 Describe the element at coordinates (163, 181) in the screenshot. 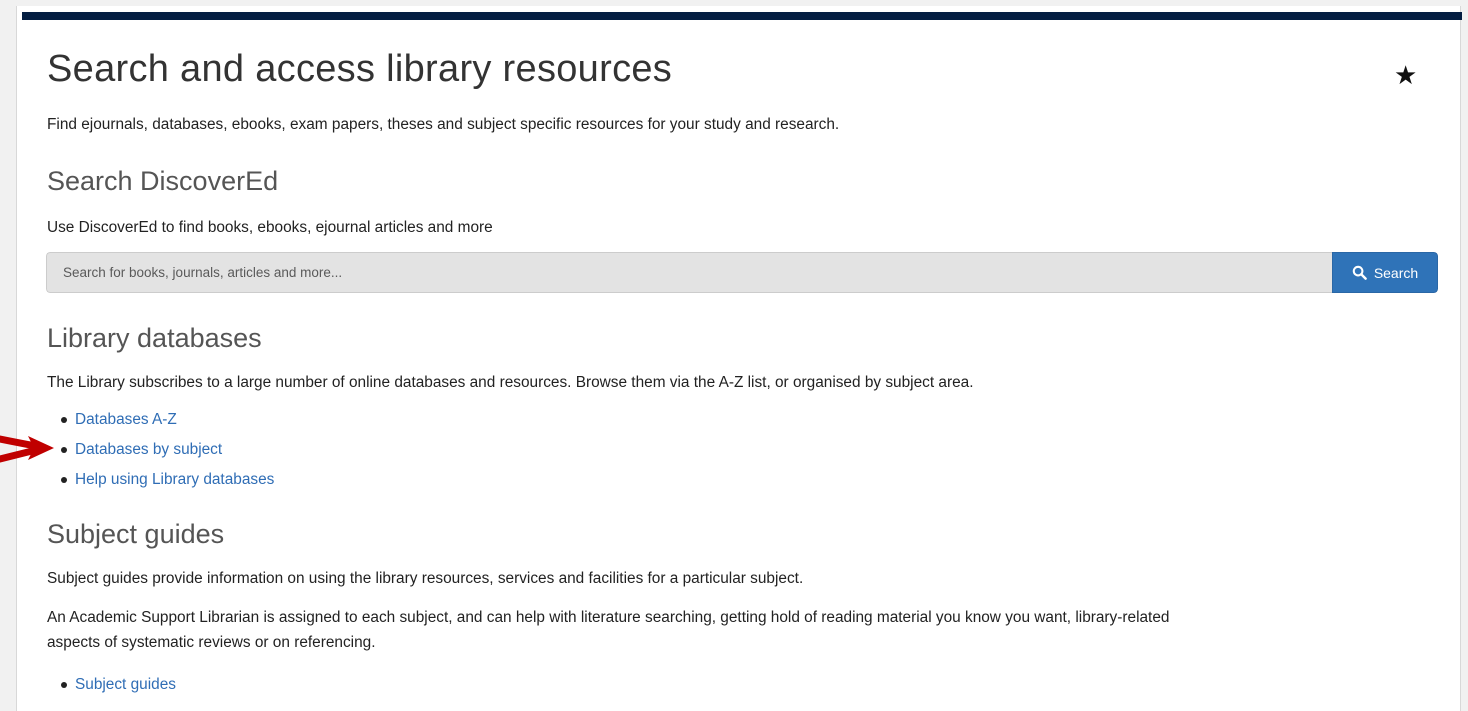

I see `discovered-heading: Search DiscoverEd` at that location.